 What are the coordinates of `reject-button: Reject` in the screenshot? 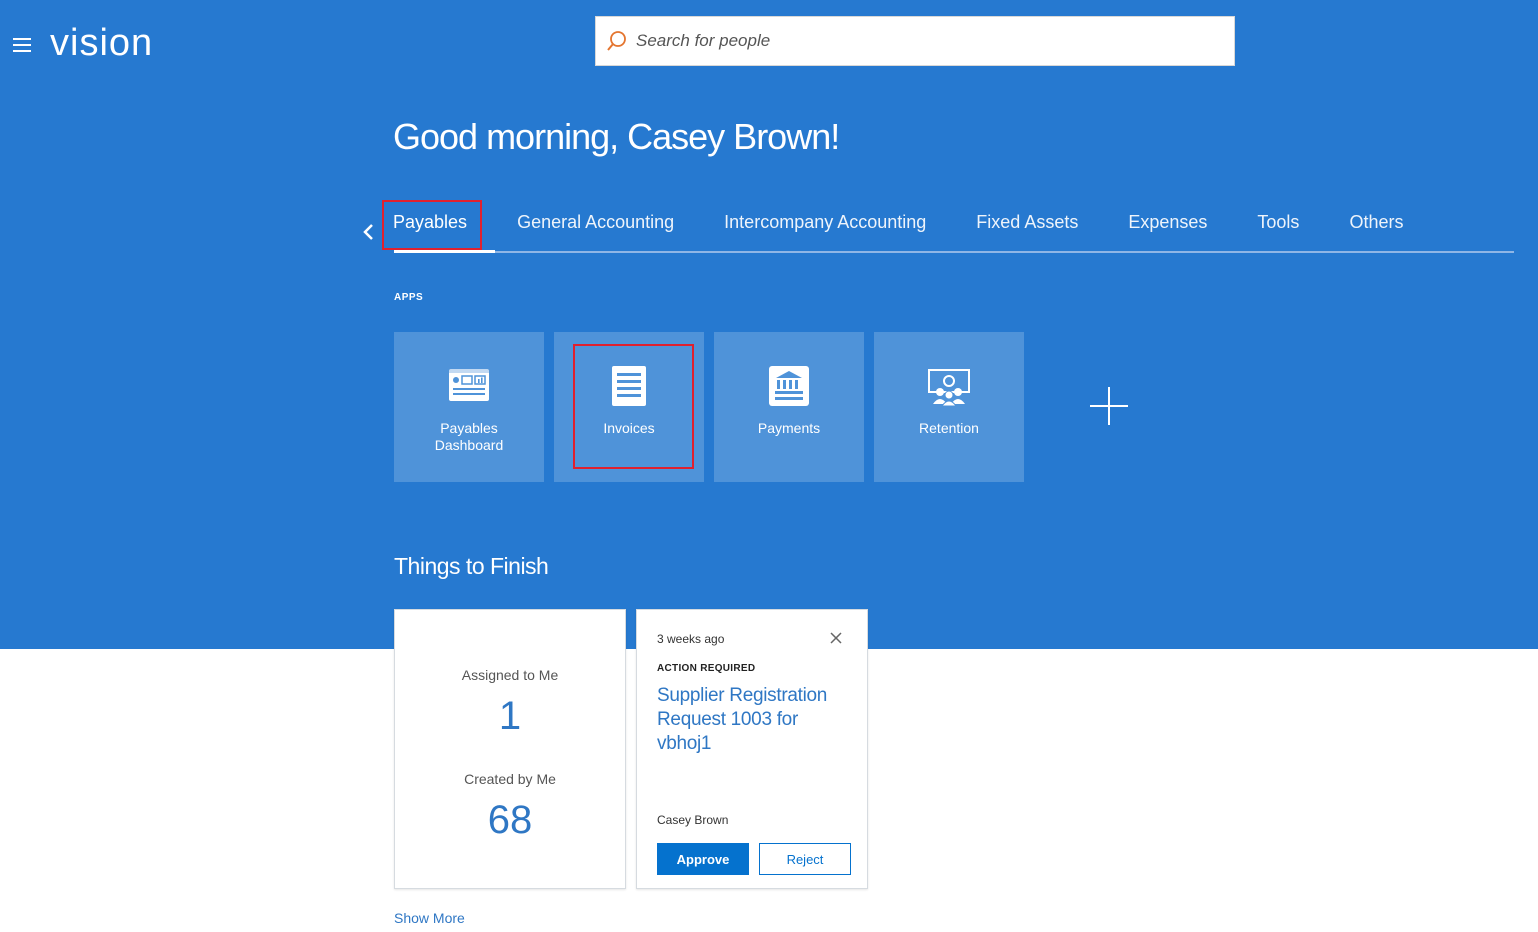 It's located at (805, 859).